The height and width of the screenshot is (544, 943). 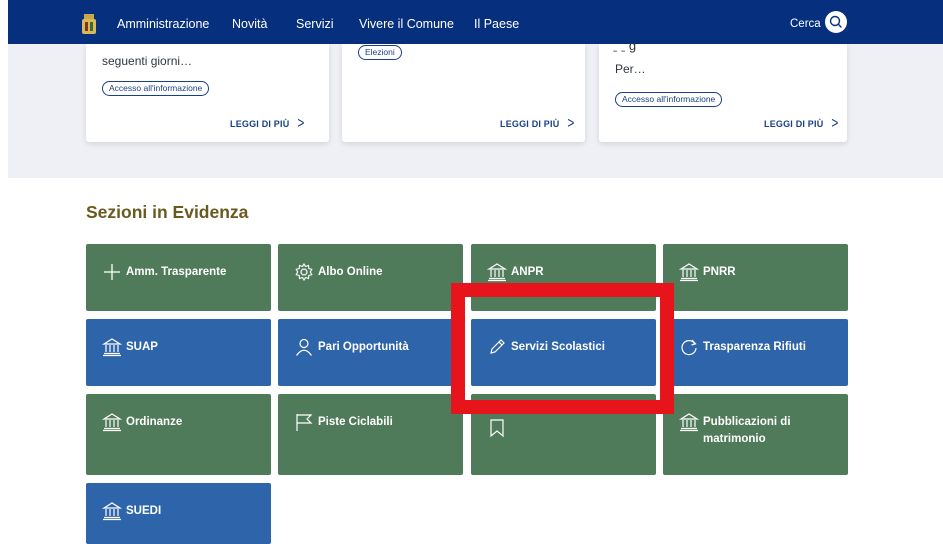 I want to click on bookmark-icon, so click(x=497, y=428).